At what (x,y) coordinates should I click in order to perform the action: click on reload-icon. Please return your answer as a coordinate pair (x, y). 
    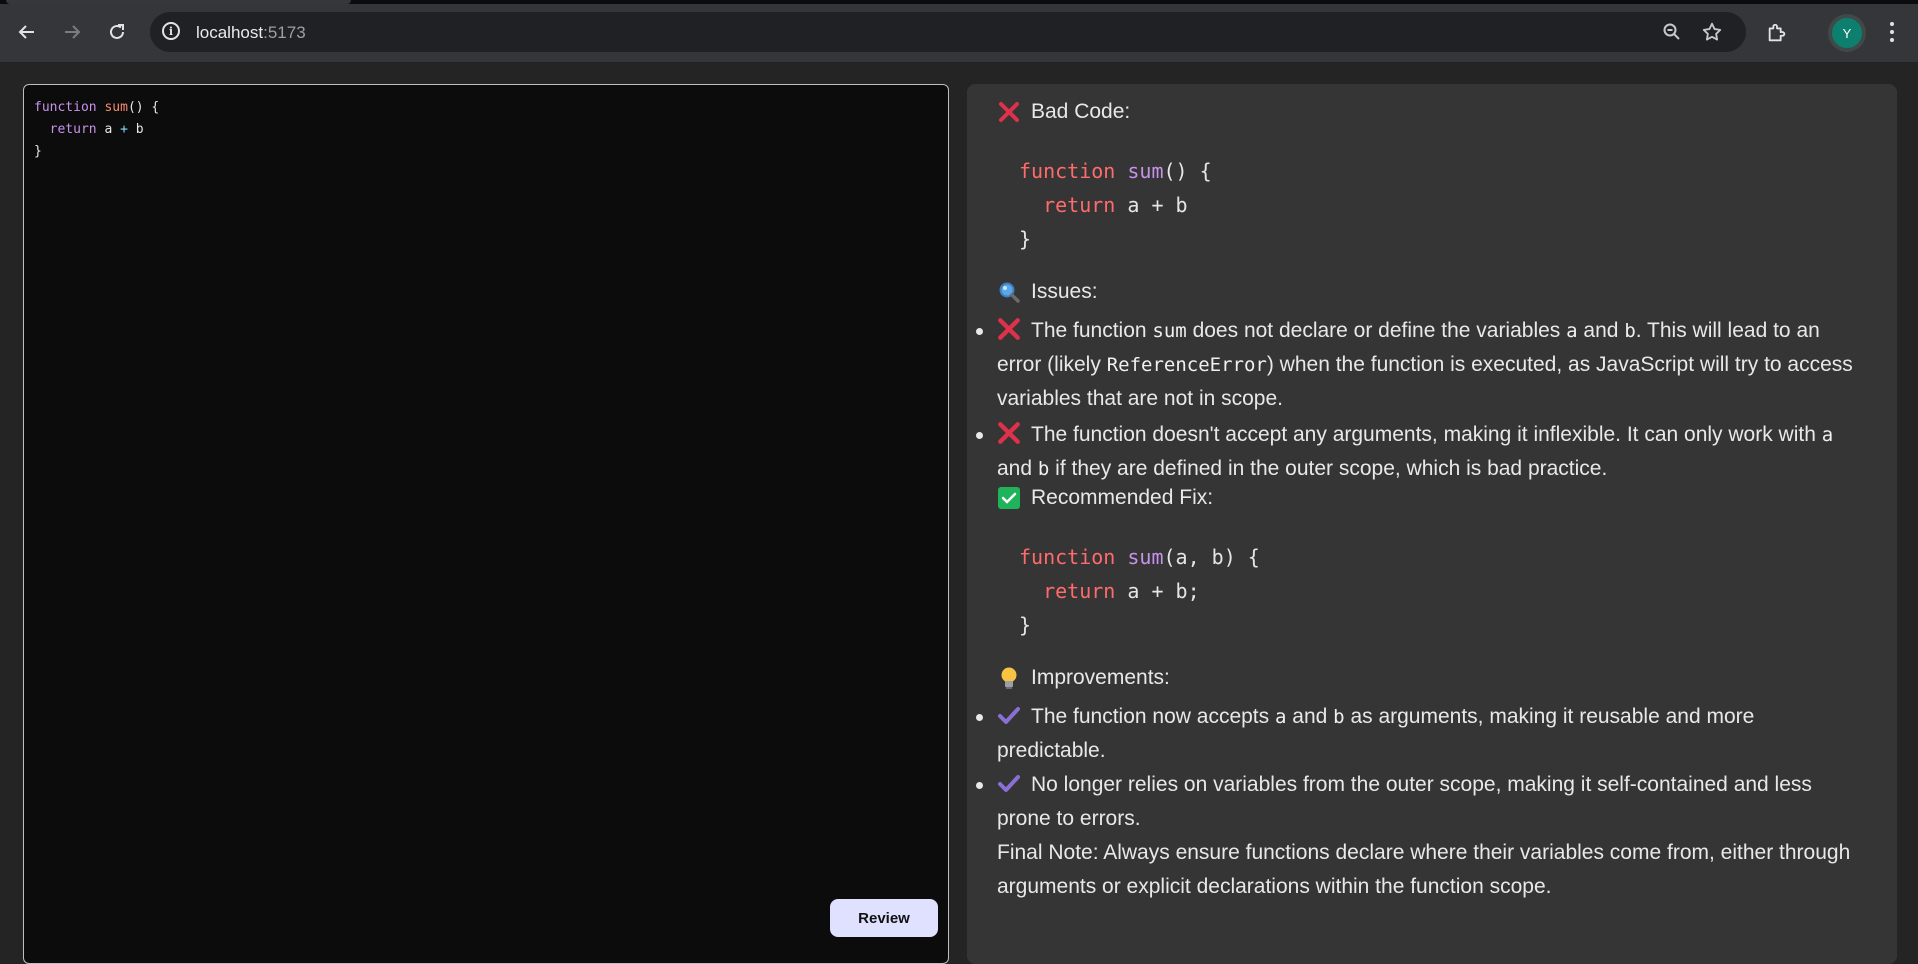
    Looking at the image, I should click on (117, 31).